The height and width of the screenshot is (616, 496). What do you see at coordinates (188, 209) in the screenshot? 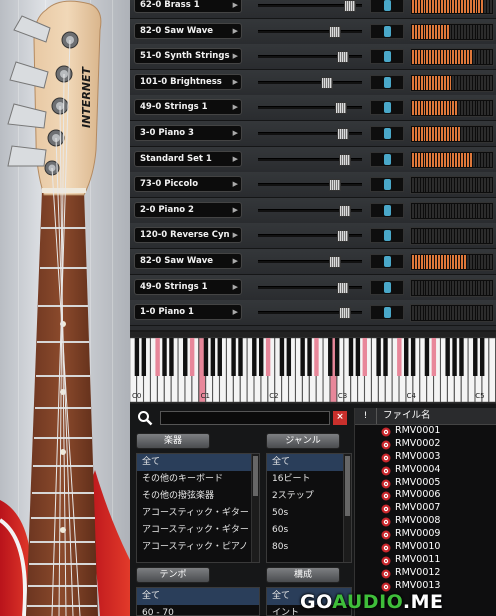
I see `channel-name-button: 2-0 Piano 2 ▶` at bounding box center [188, 209].